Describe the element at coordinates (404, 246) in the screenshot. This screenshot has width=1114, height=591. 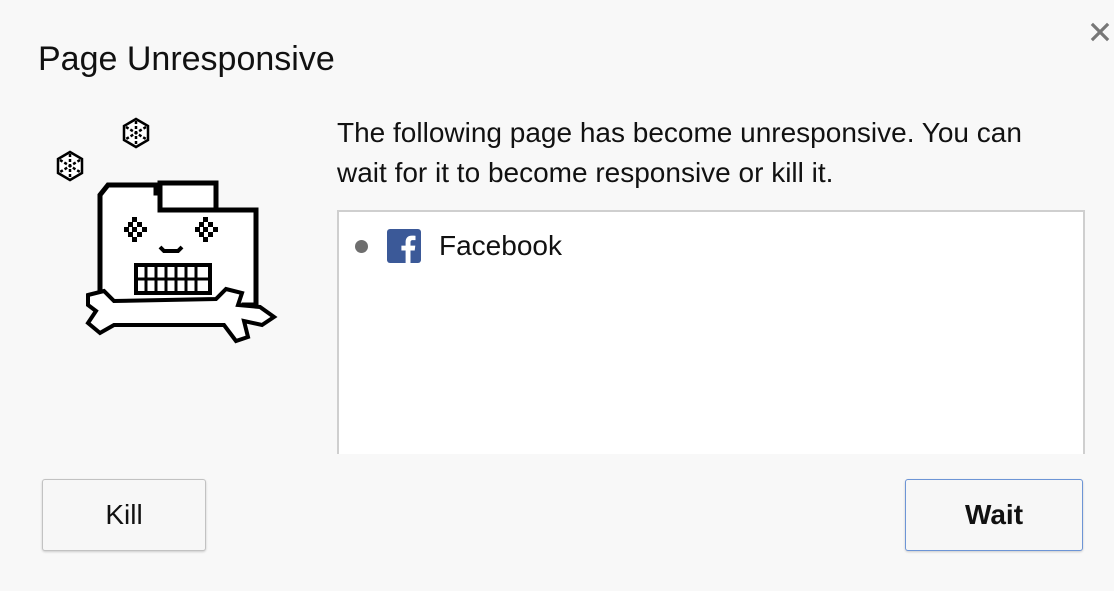
I see `facebook-favicon-icon` at that location.